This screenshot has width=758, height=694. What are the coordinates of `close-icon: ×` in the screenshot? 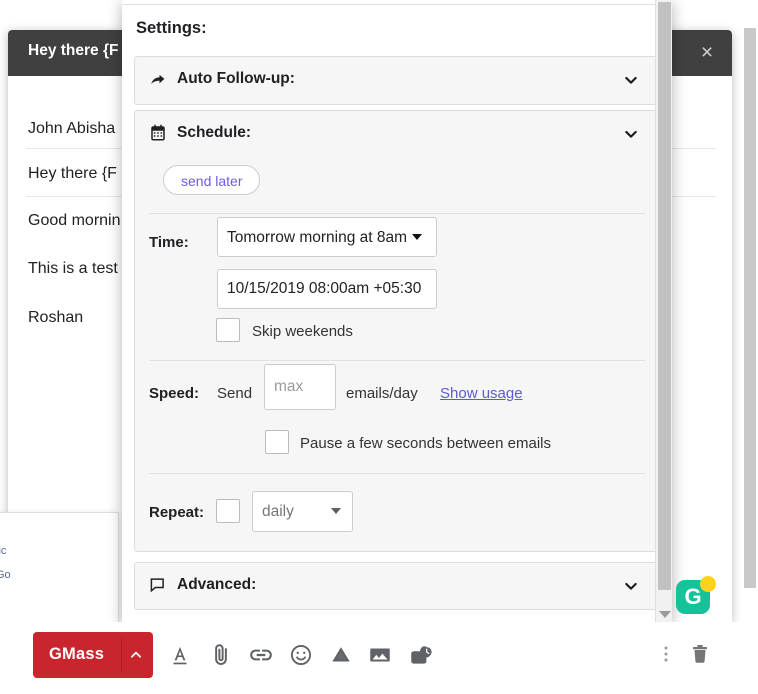 It's located at (707, 53).